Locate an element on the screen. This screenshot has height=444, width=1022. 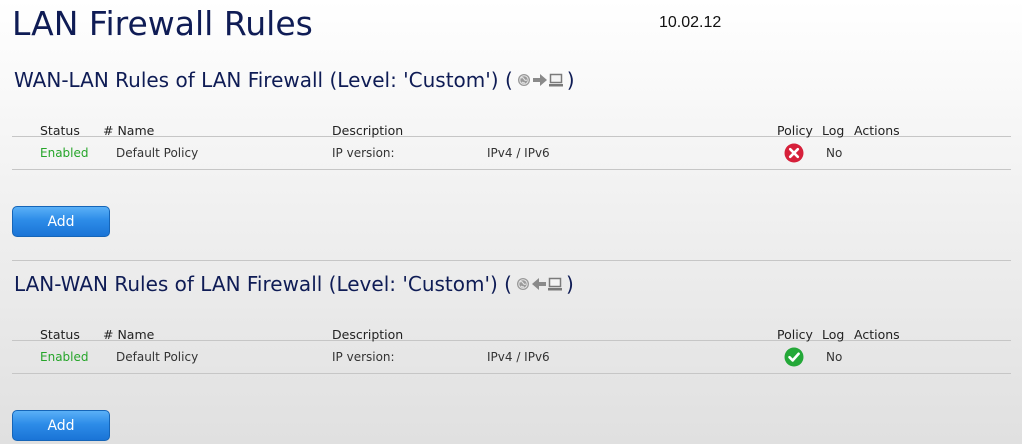
page-title: LAN Firewall Rules is located at coordinates (162, 23).